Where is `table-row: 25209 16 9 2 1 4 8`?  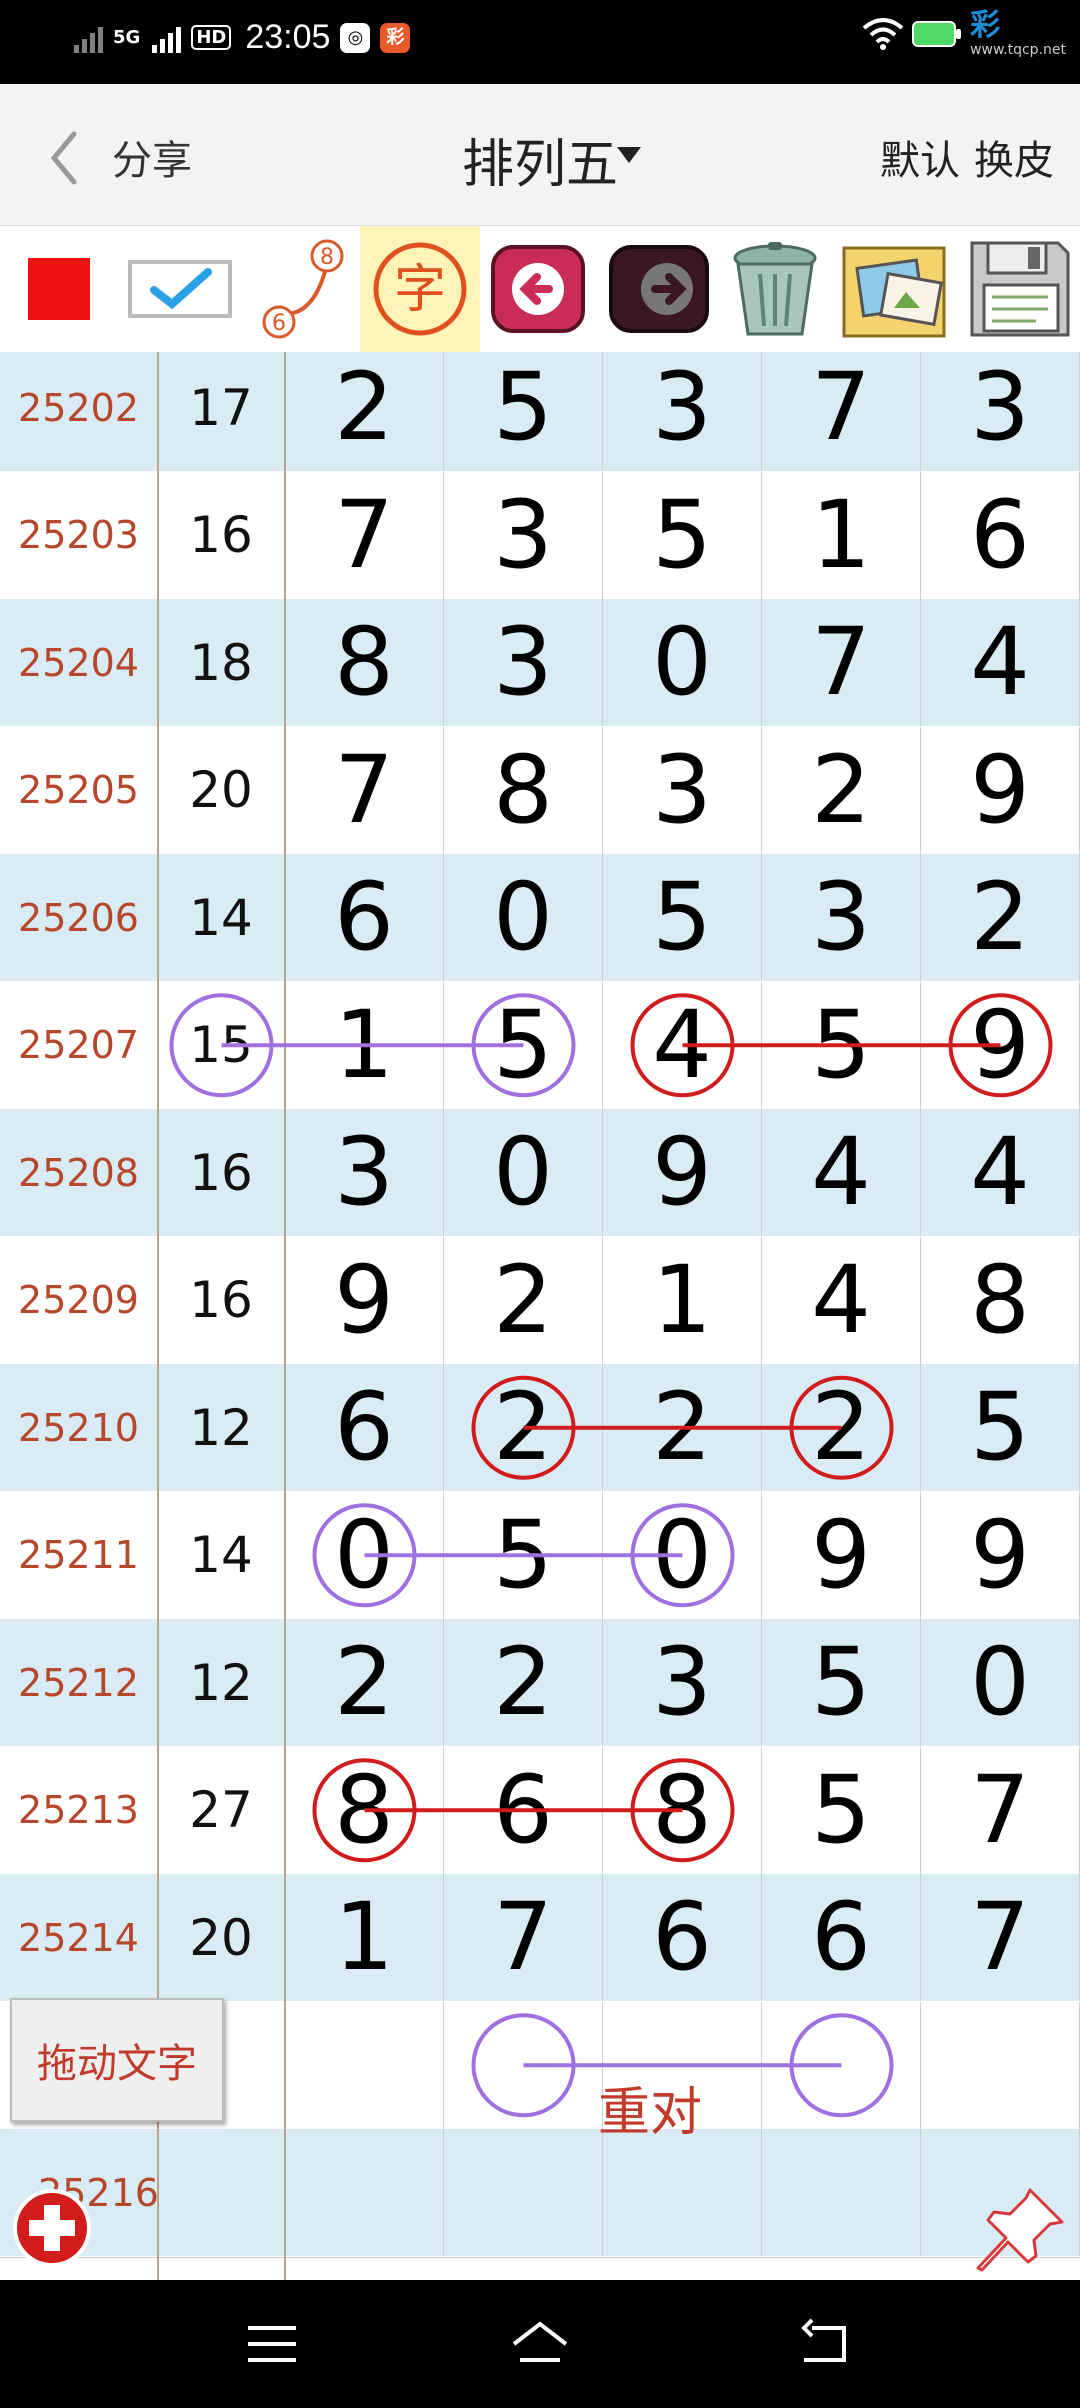 table-row: 25209 16 9 2 1 4 8 is located at coordinates (540, 1300).